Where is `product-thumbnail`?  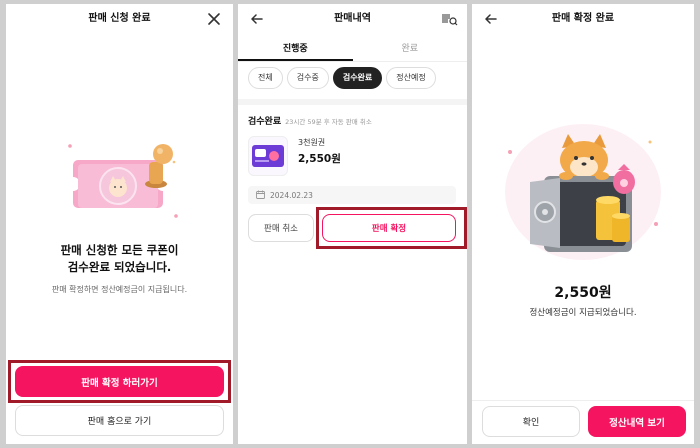
product-thumbnail is located at coordinates (268, 156).